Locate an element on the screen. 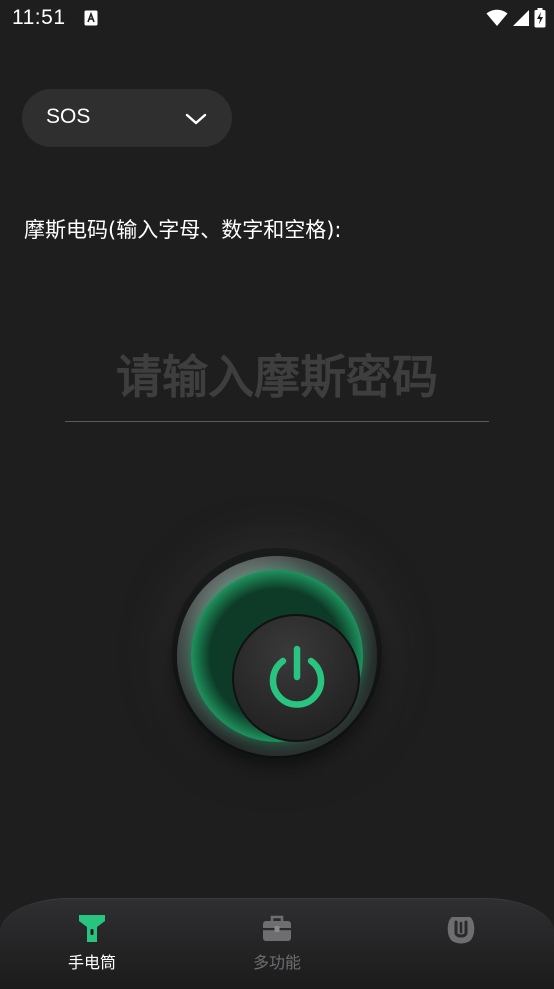 The width and height of the screenshot is (554, 989). morse-code-label: 摩斯电码(输入字母、数字和空格): is located at coordinates (183, 230).